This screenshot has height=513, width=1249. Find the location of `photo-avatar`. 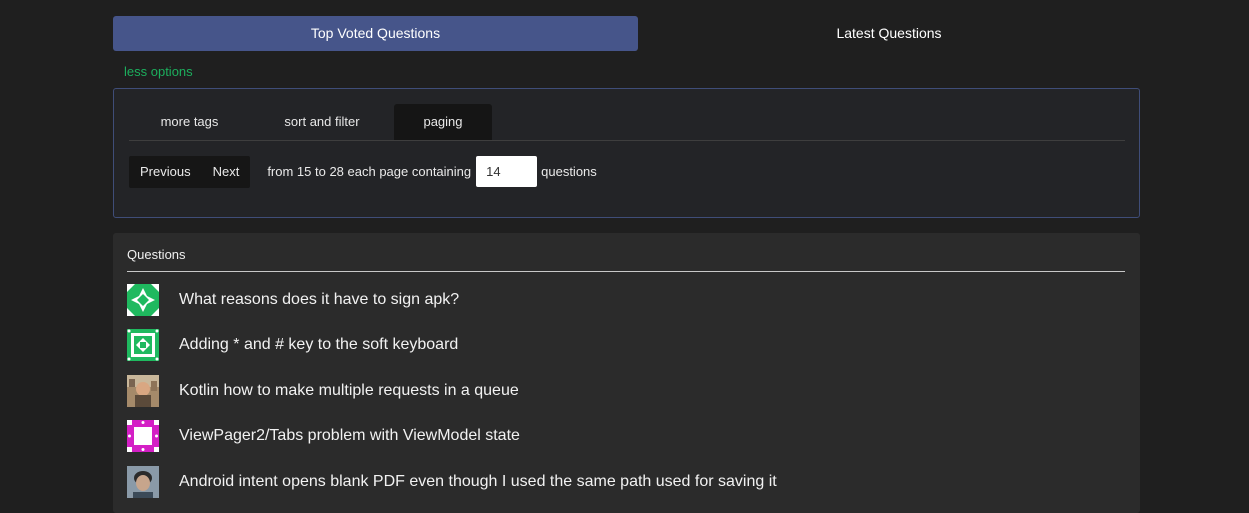

photo-avatar is located at coordinates (143, 390).